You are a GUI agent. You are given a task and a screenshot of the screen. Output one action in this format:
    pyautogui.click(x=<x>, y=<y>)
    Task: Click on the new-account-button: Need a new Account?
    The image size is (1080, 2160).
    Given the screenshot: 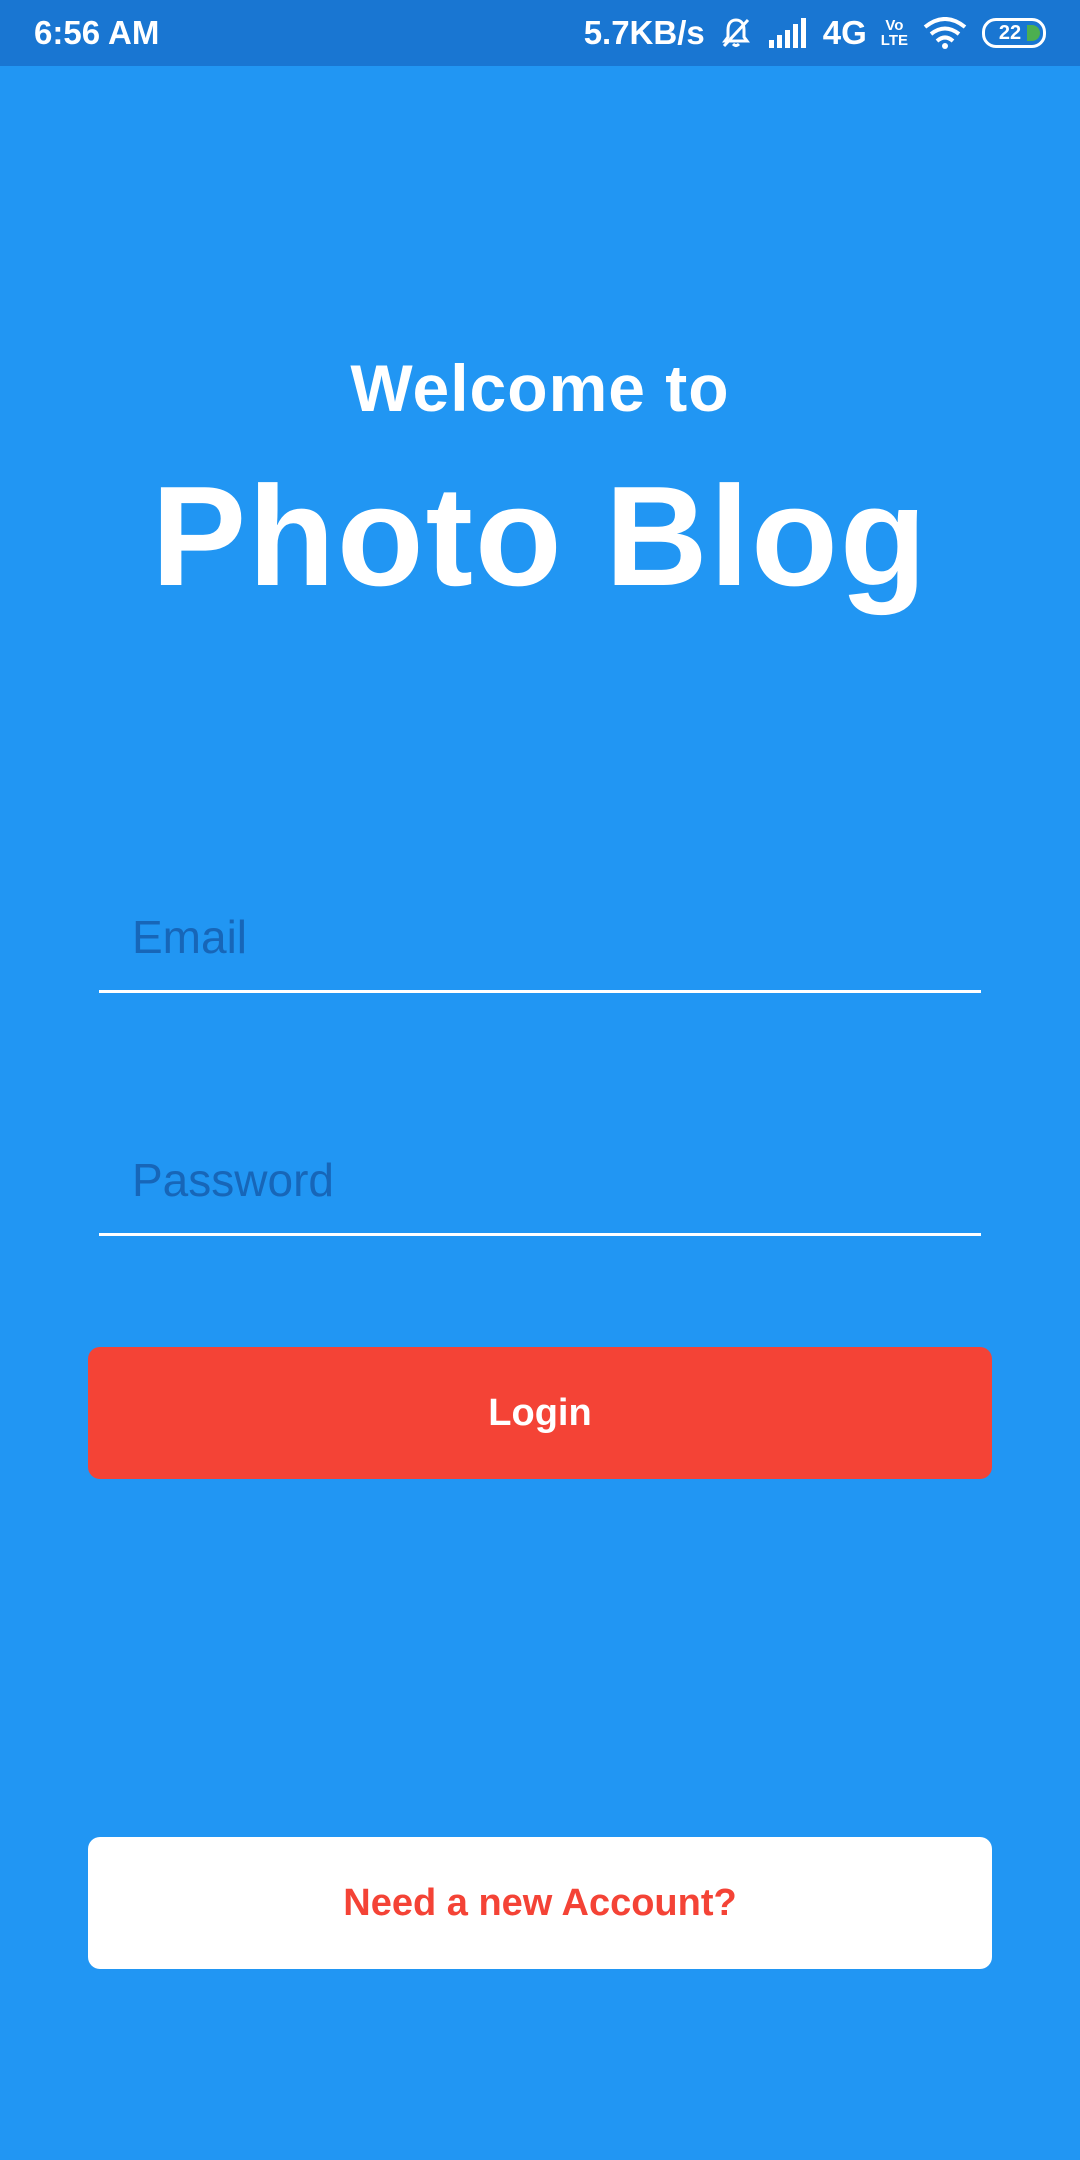 What is the action you would take?
    pyautogui.click(x=540, y=1903)
    